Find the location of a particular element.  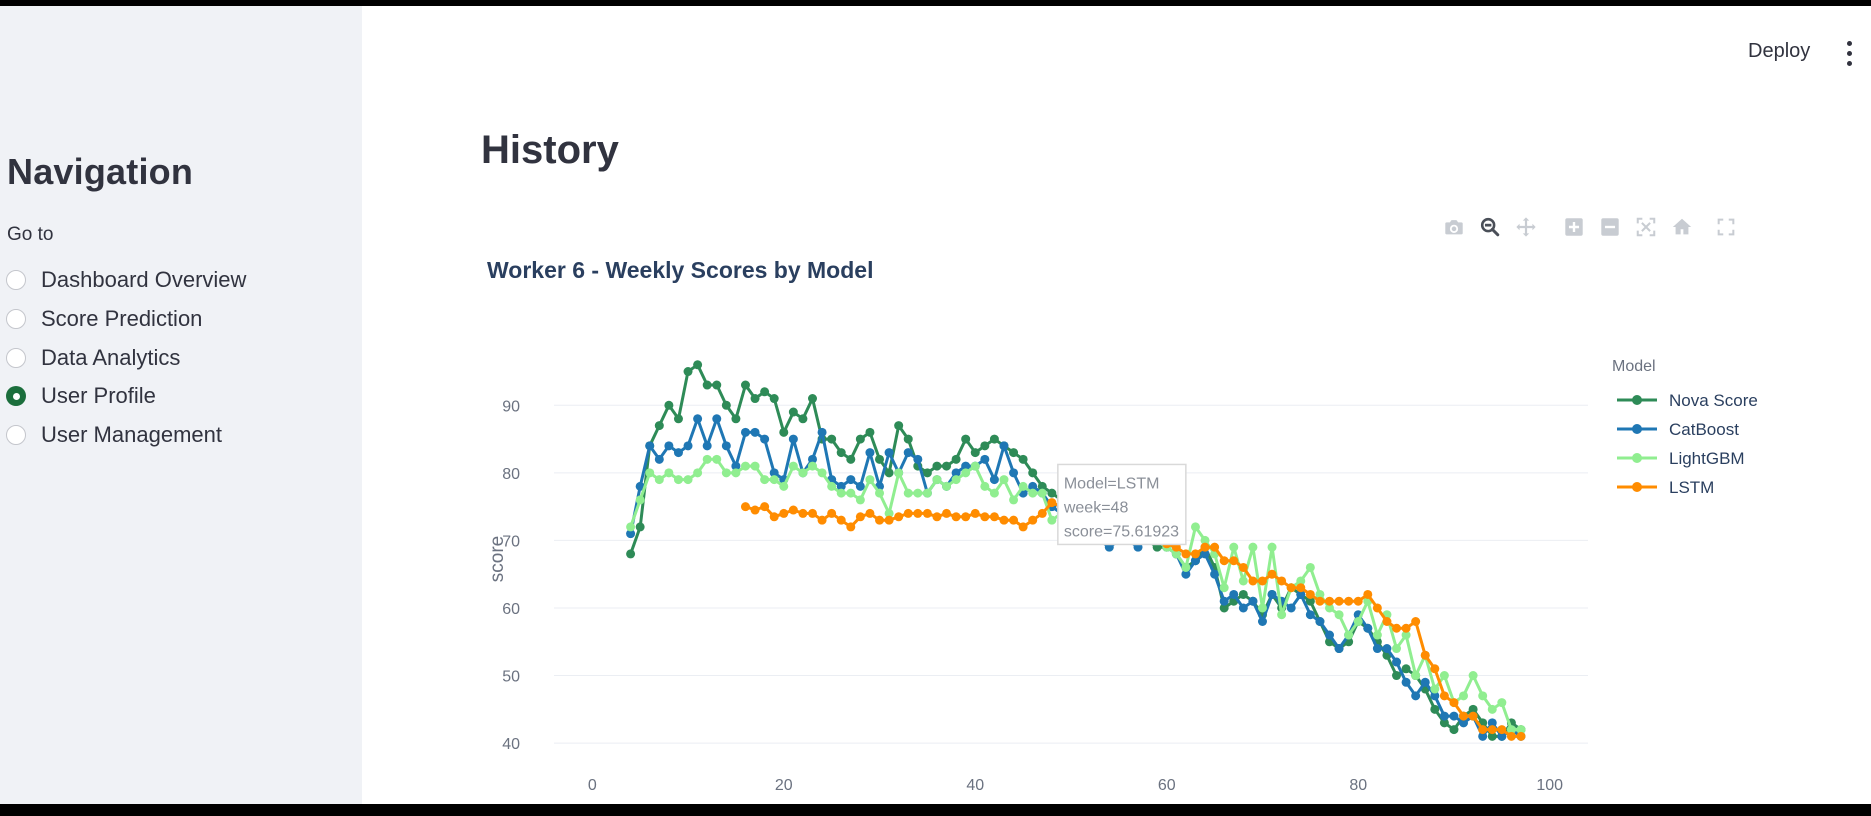

radio-option-dashboard-overview: Dashboard Overview is located at coordinates (126, 280).